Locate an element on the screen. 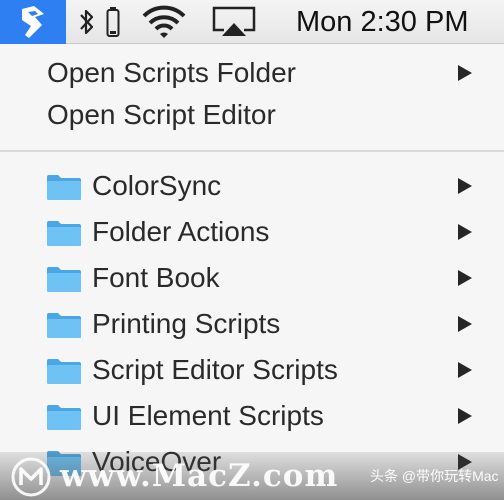 The height and width of the screenshot is (500, 504). menu-item-script-editor-scripts: Script Editor Scripts is located at coordinates (252, 370).